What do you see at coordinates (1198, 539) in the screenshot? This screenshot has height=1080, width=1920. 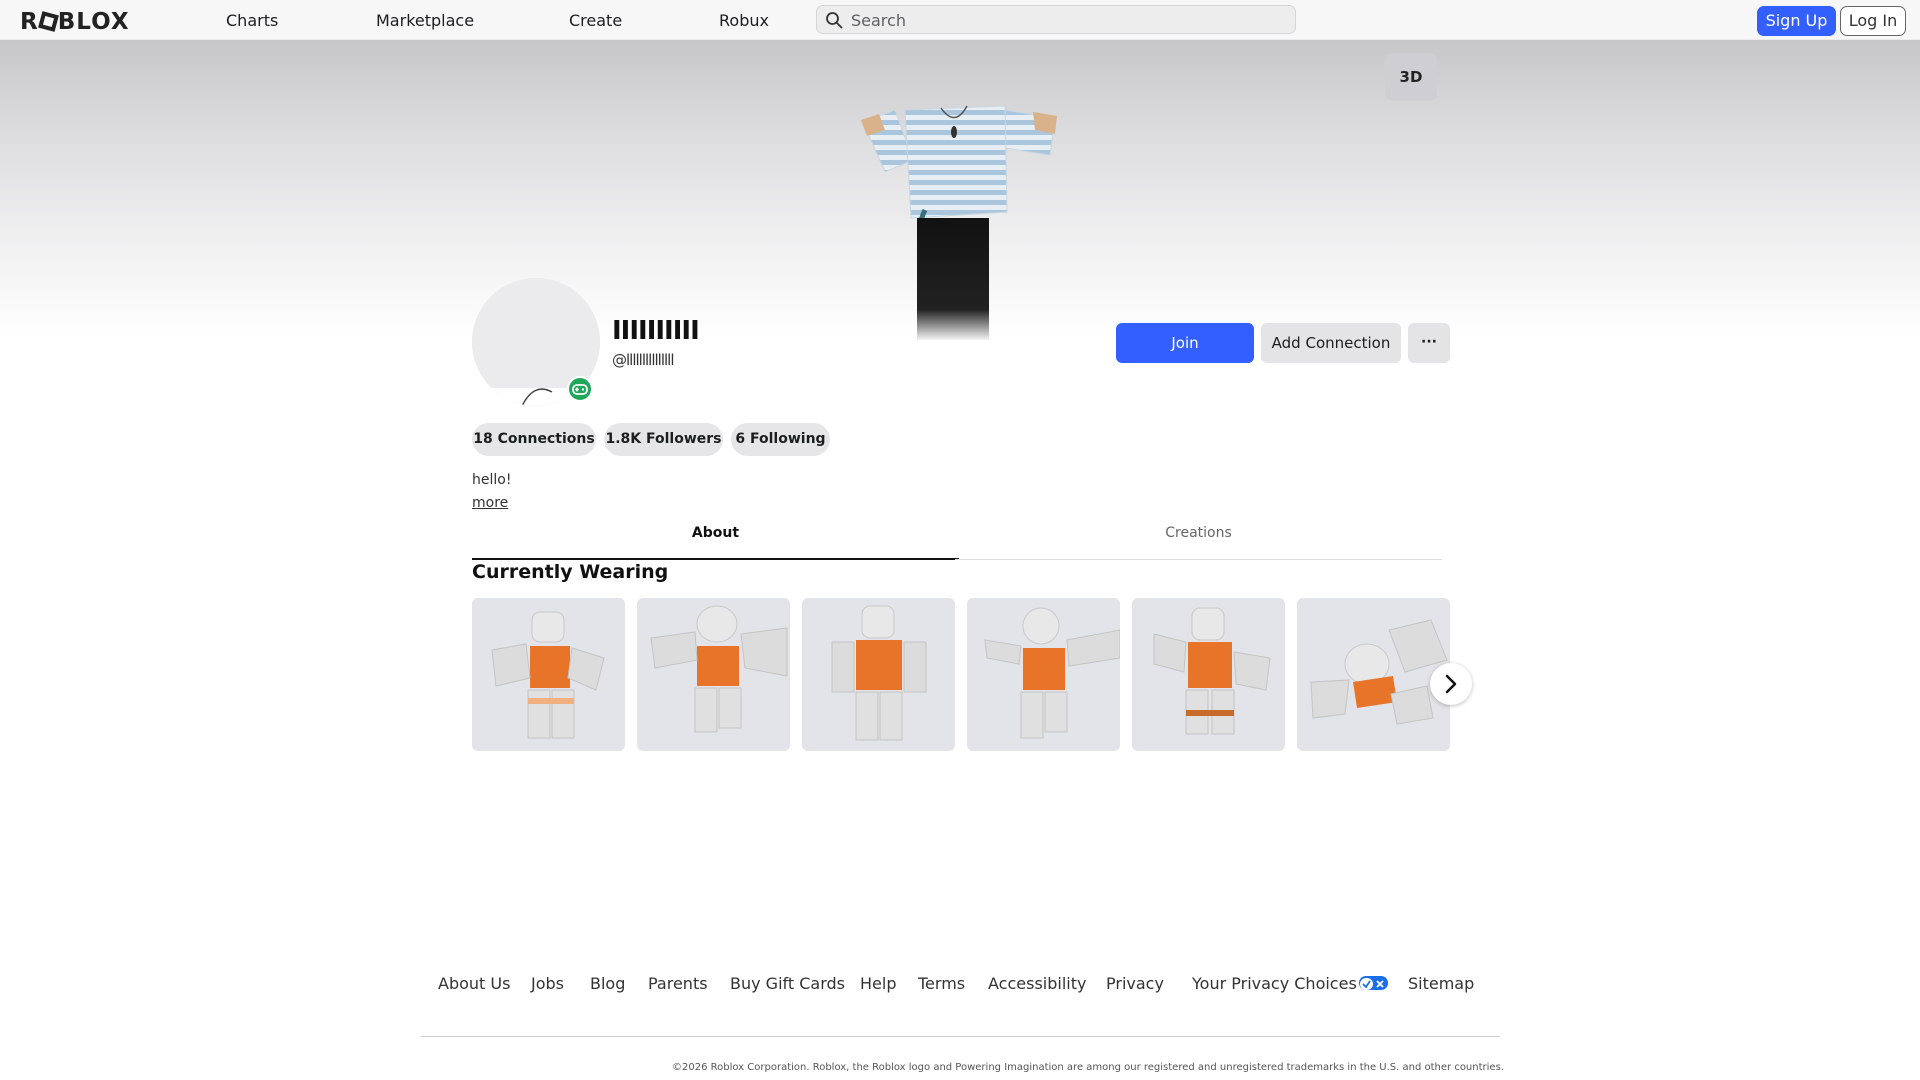 I see `tab-creations: Creations` at bounding box center [1198, 539].